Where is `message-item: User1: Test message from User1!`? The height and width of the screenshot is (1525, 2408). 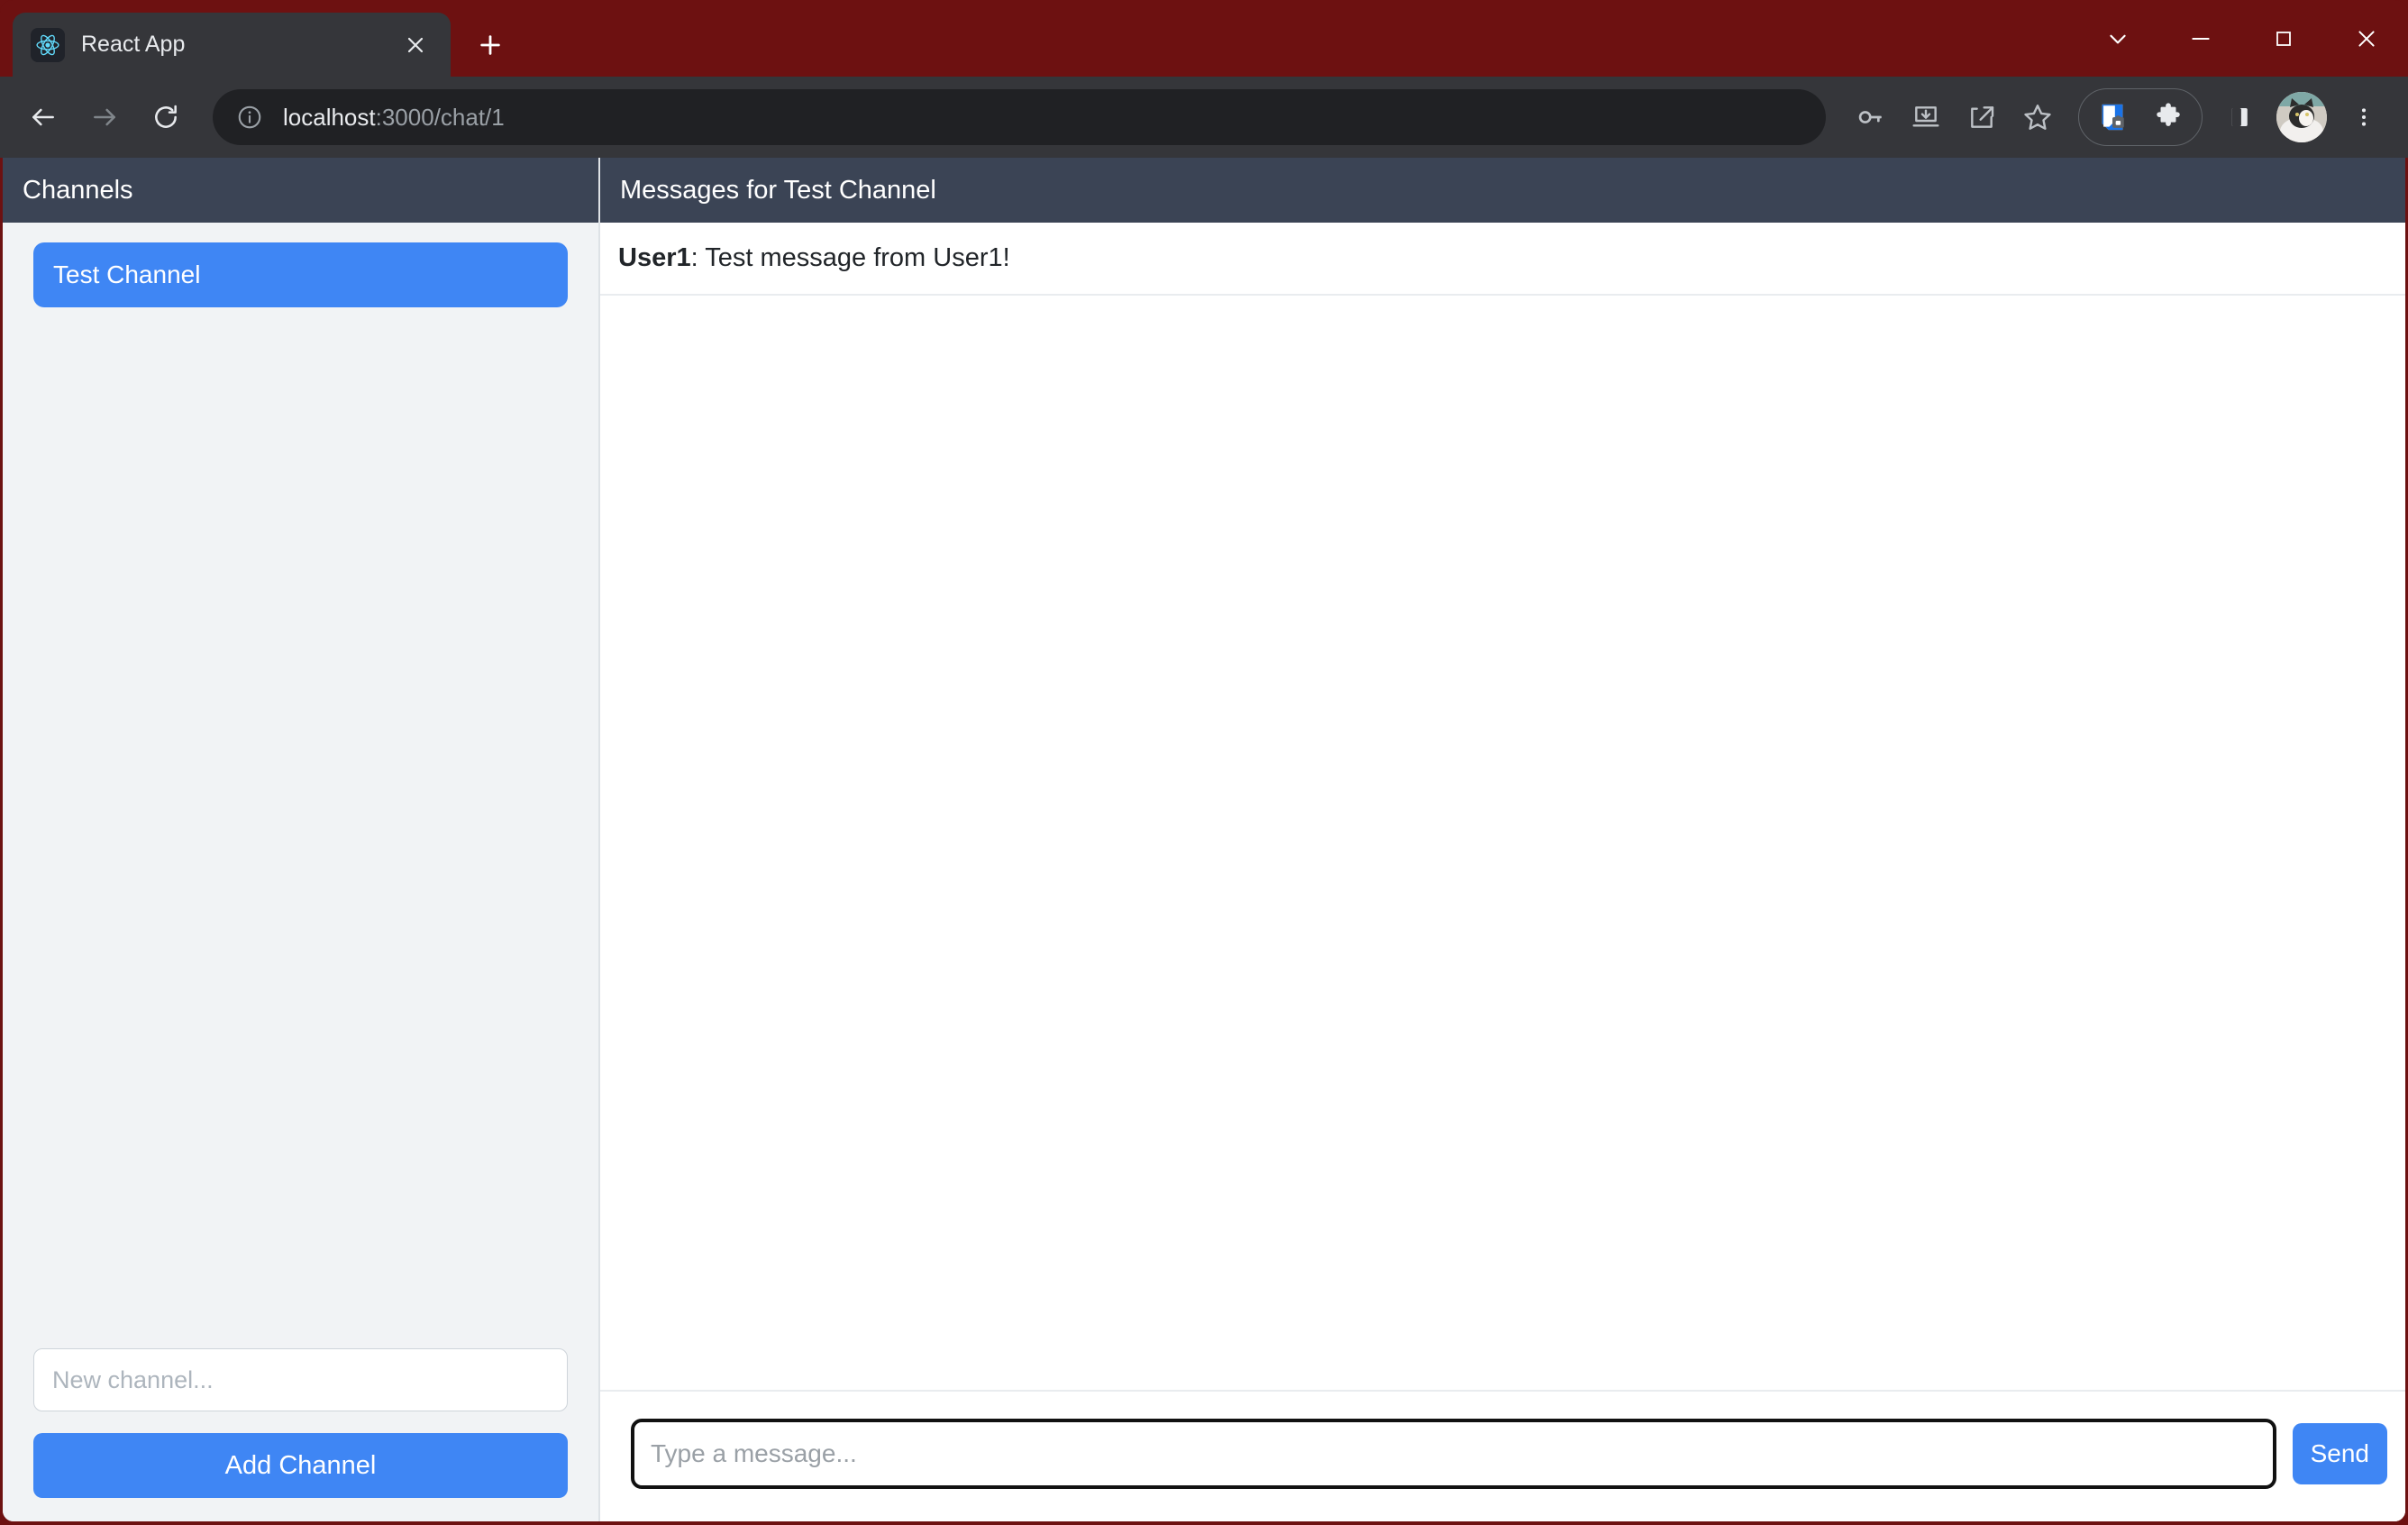
message-item: User1: Test message from User1! is located at coordinates (1502, 259).